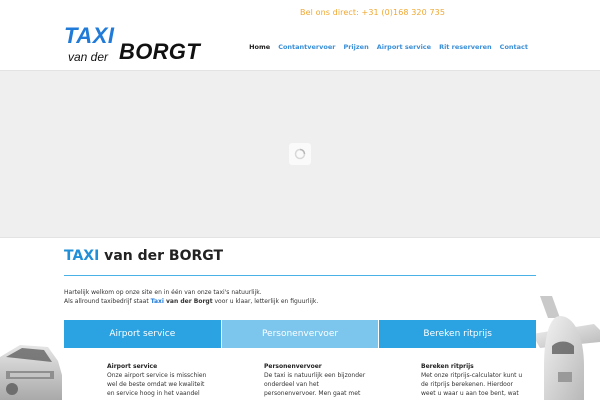  What do you see at coordinates (153, 393) in the screenshot?
I see `column-text-line: en service hoog in het vaandel` at bounding box center [153, 393].